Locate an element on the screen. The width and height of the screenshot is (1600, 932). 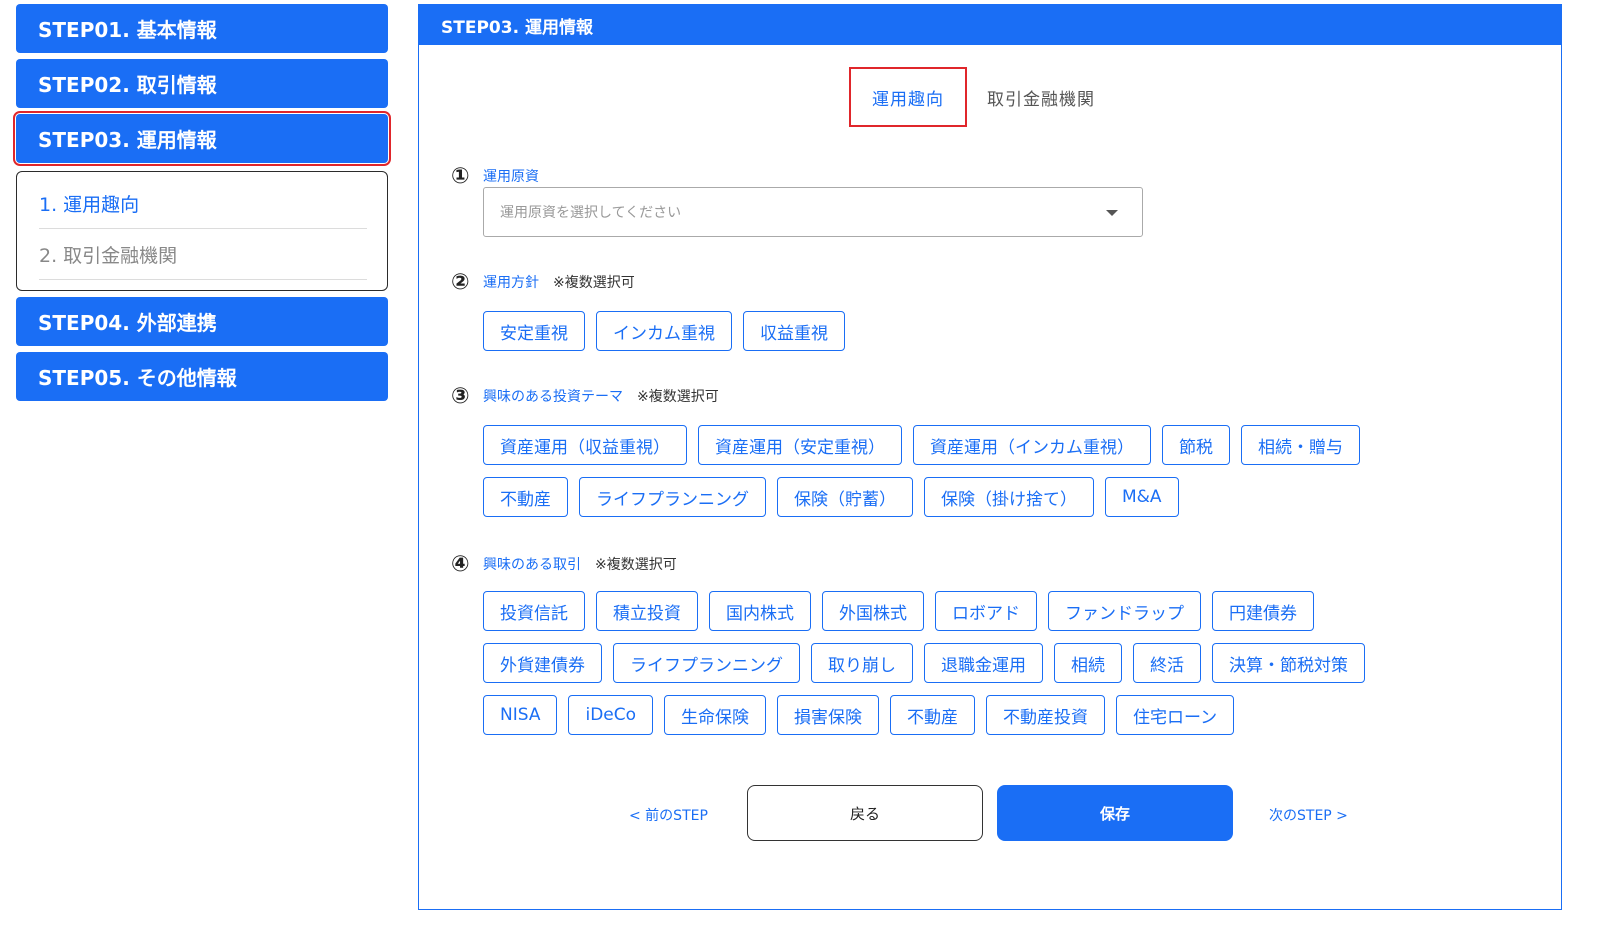
chip-option: 資産運用（安定重視） is located at coordinates (800, 445).